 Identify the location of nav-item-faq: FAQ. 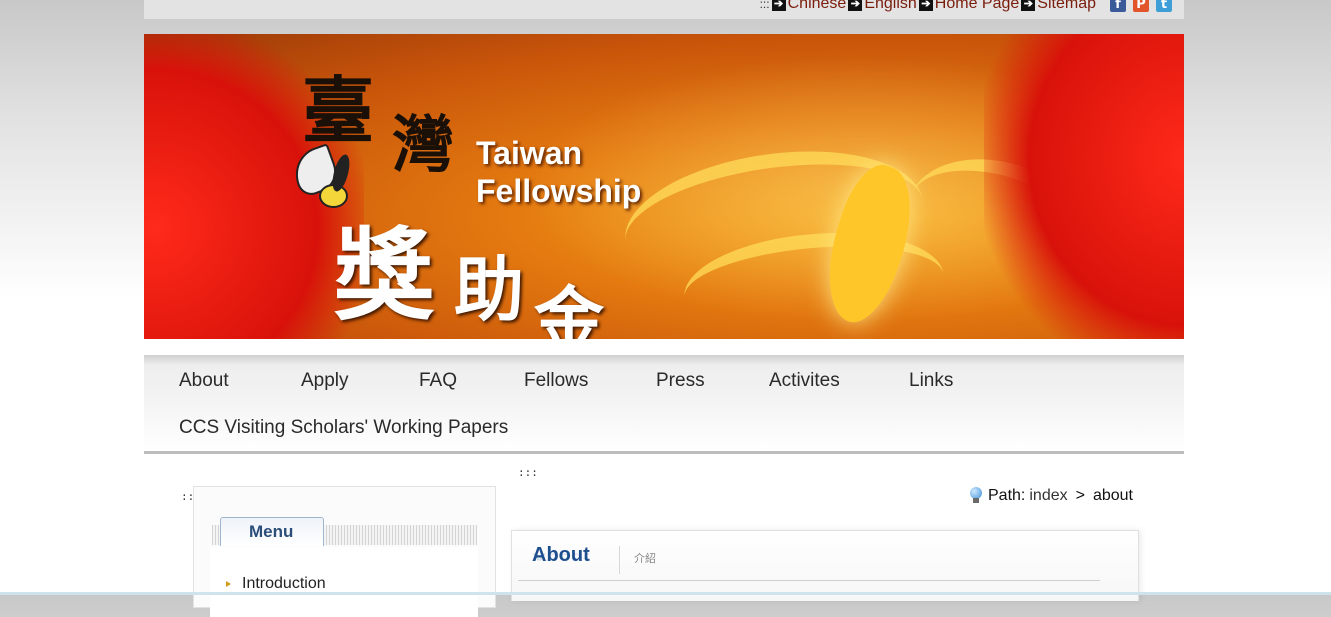
(438, 381).